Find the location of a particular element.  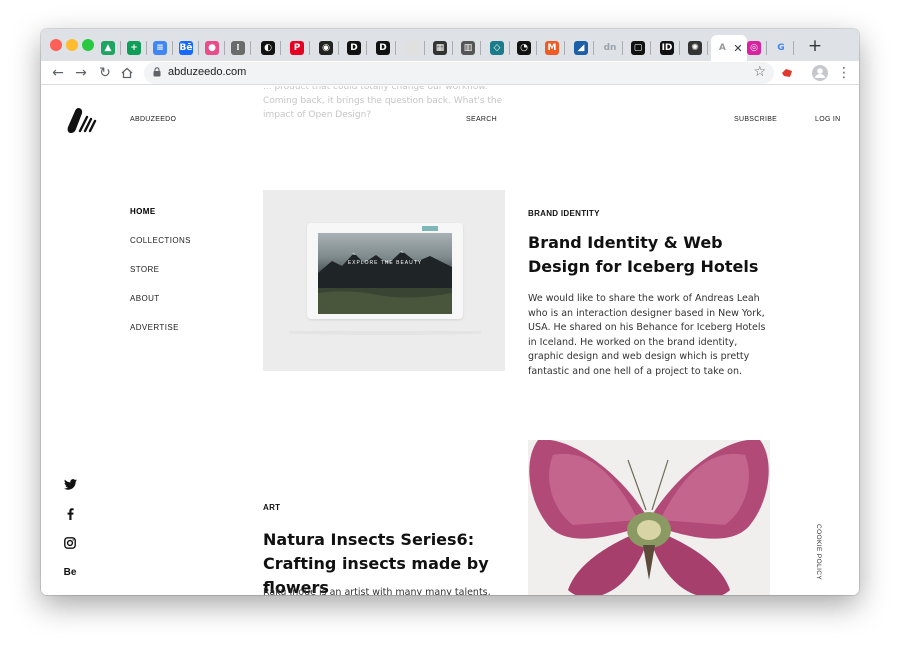

mockup-cta is located at coordinates (430, 228).